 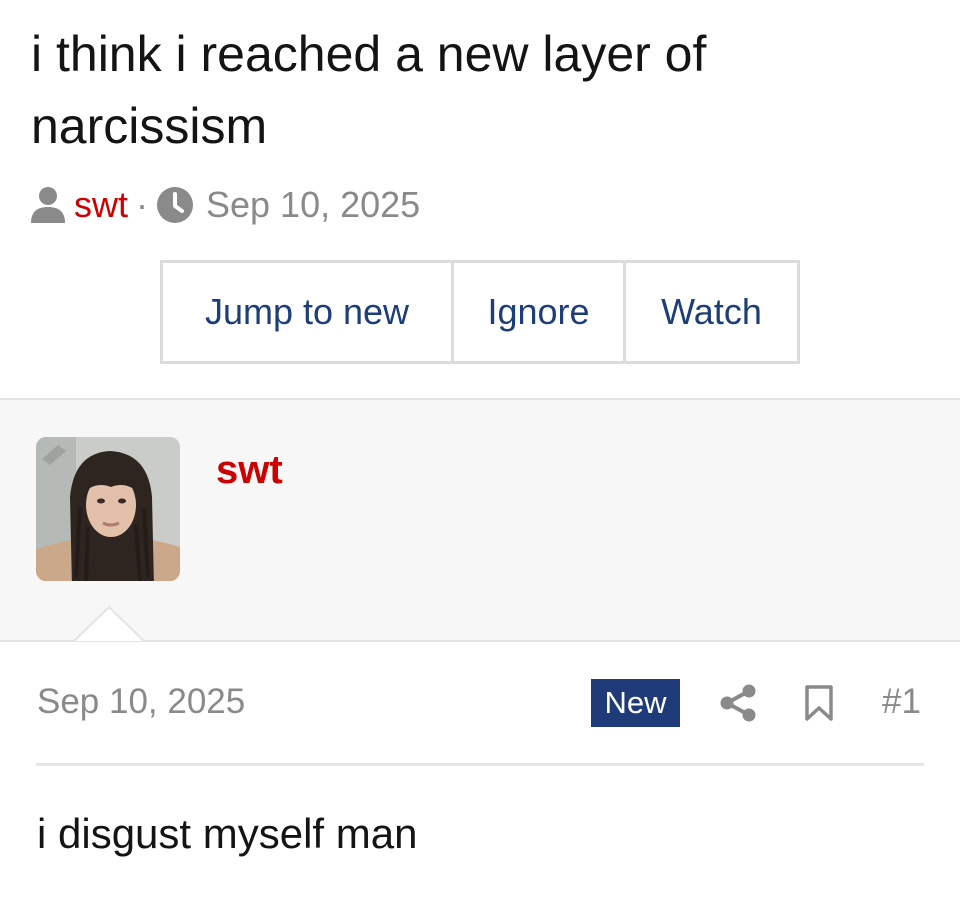 I want to click on ignore-button: Ignore, so click(x=538, y=312).